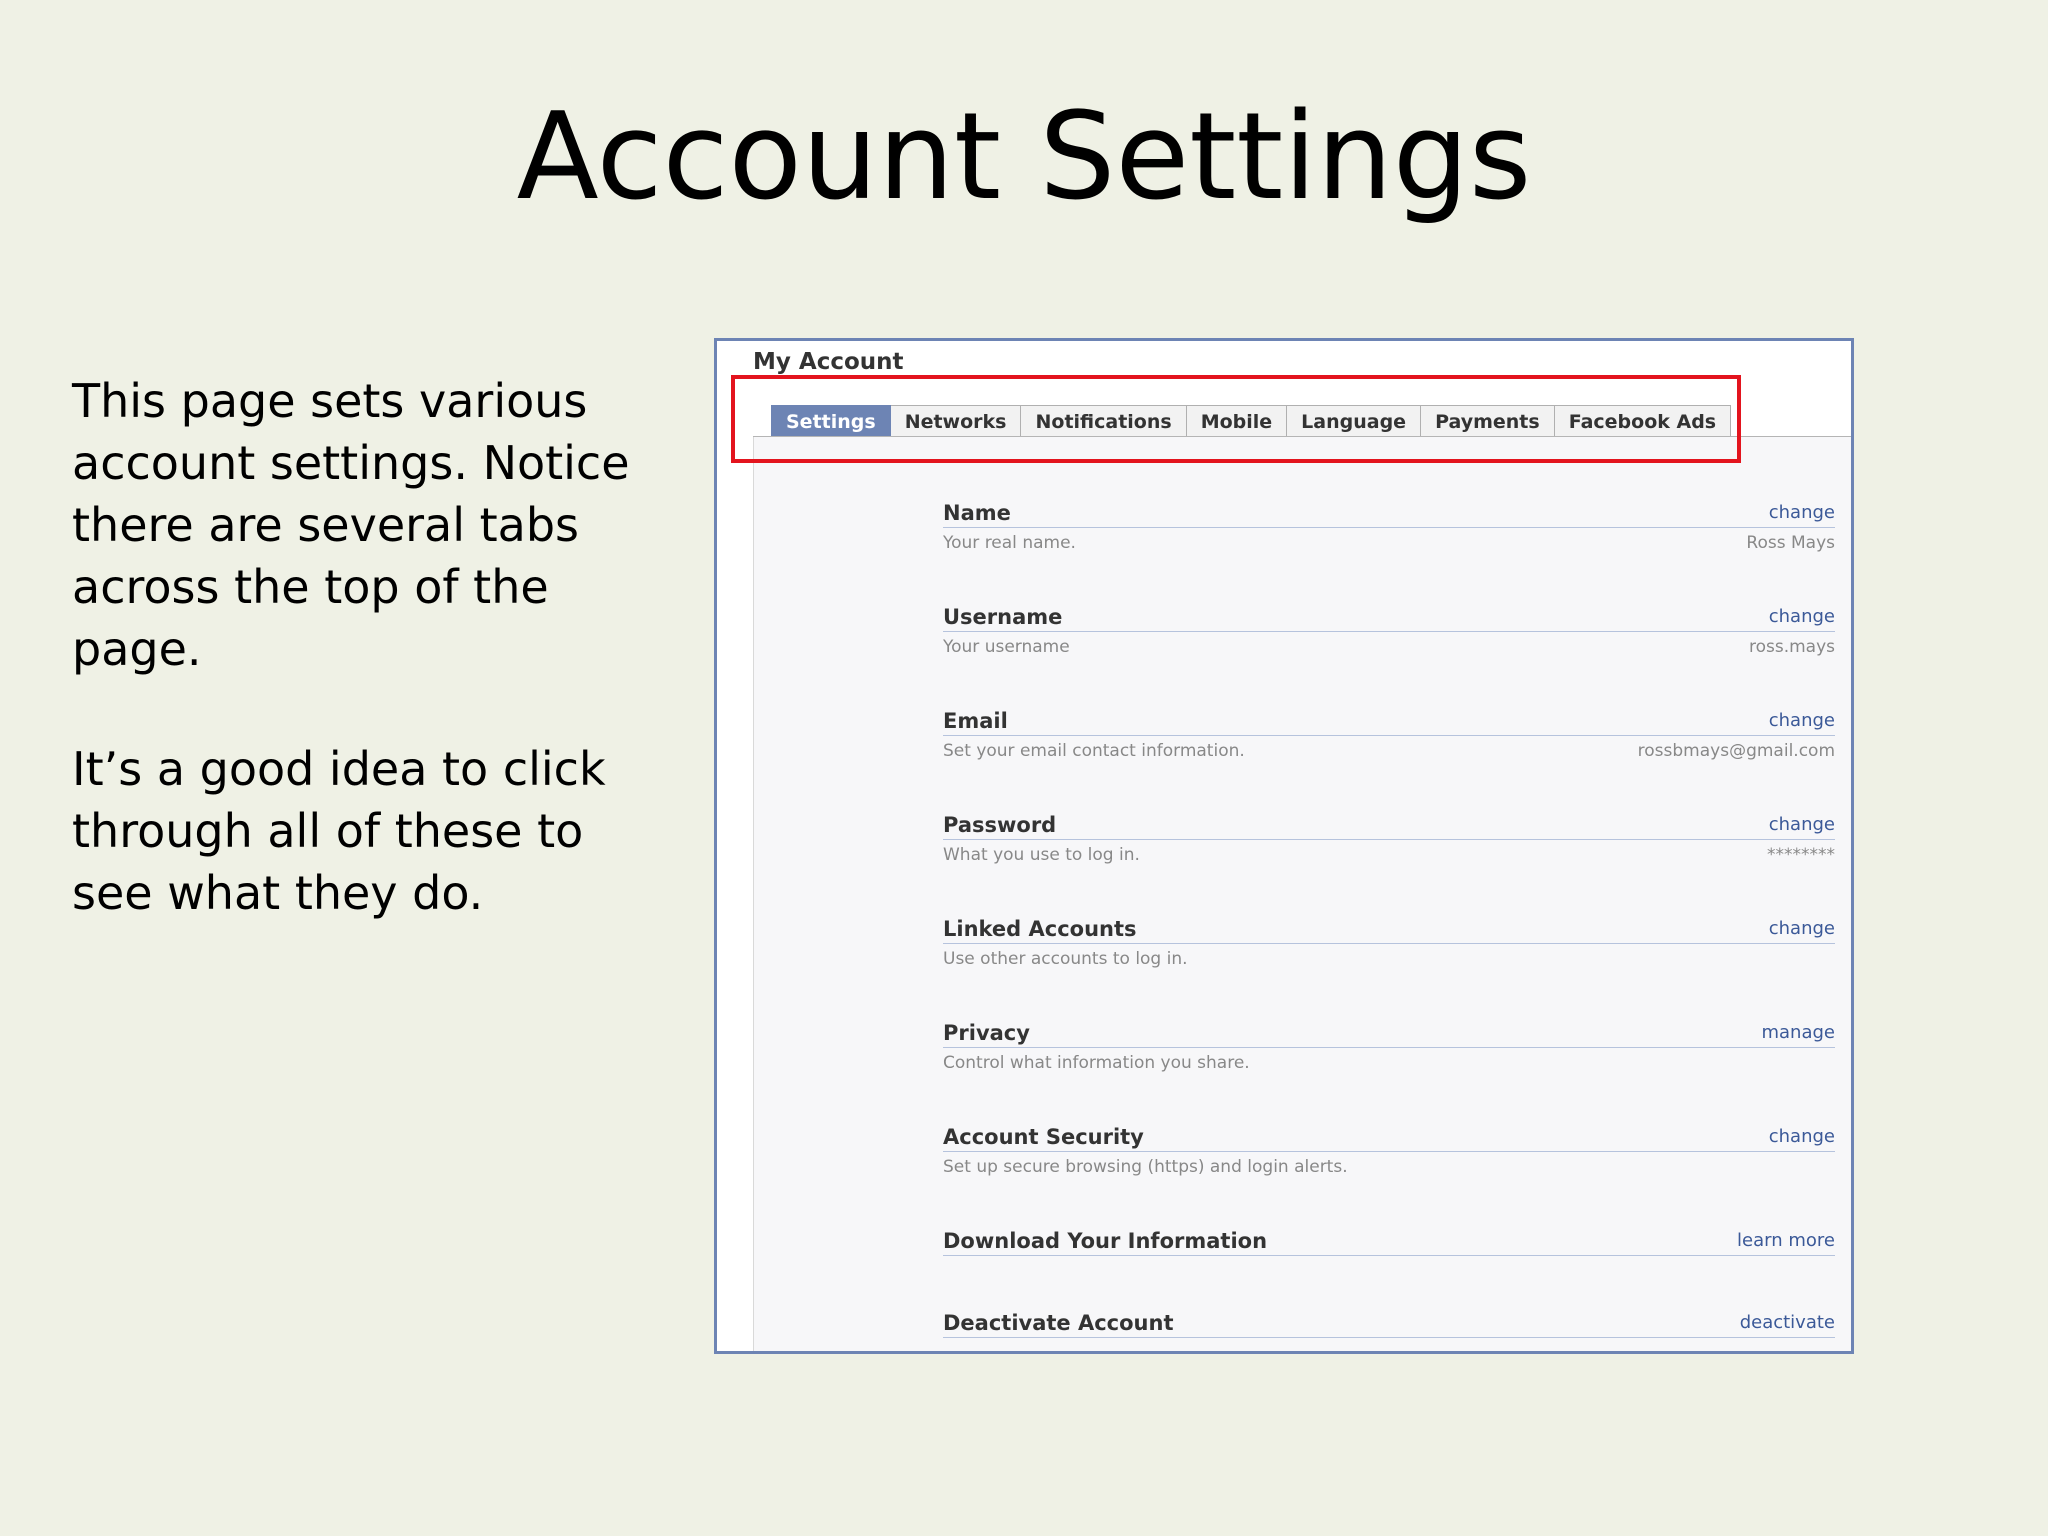  What do you see at coordinates (1009, 543) in the screenshot?
I see `setting-description: Your real name.` at bounding box center [1009, 543].